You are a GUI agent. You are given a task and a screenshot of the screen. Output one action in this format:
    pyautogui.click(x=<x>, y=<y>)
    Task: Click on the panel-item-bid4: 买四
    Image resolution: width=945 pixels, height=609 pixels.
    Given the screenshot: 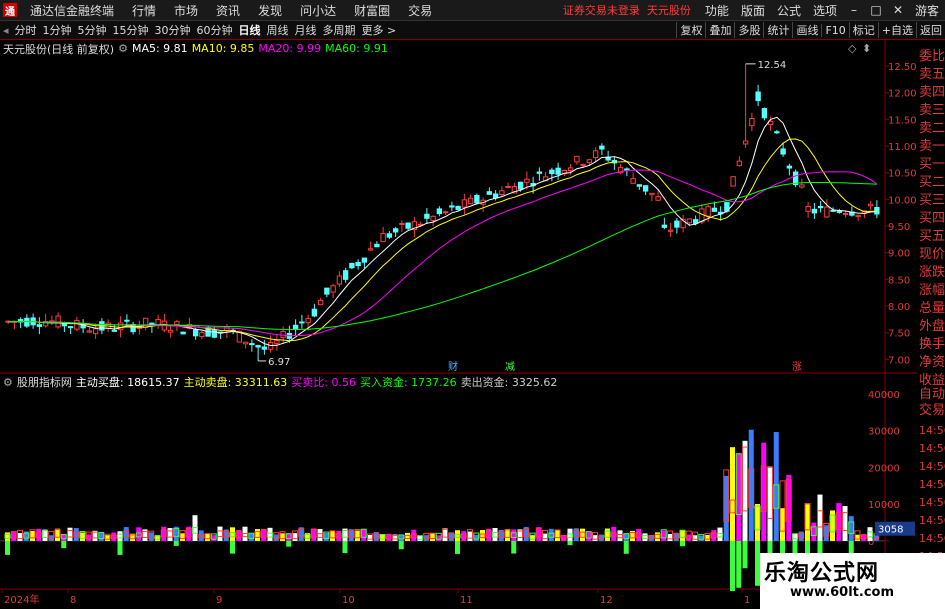 What is the action you would take?
    pyautogui.click(x=932, y=219)
    